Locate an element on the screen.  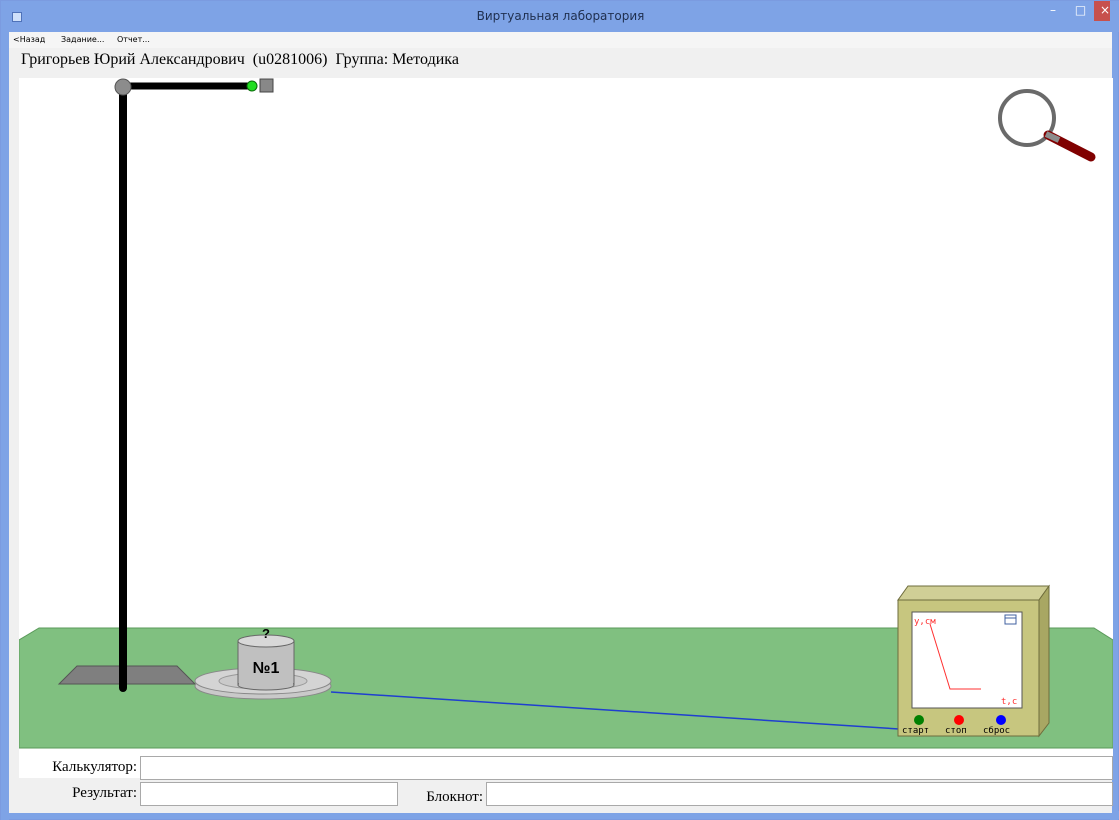
notepad-label: Блокнот: is located at coordinates (454, 797).